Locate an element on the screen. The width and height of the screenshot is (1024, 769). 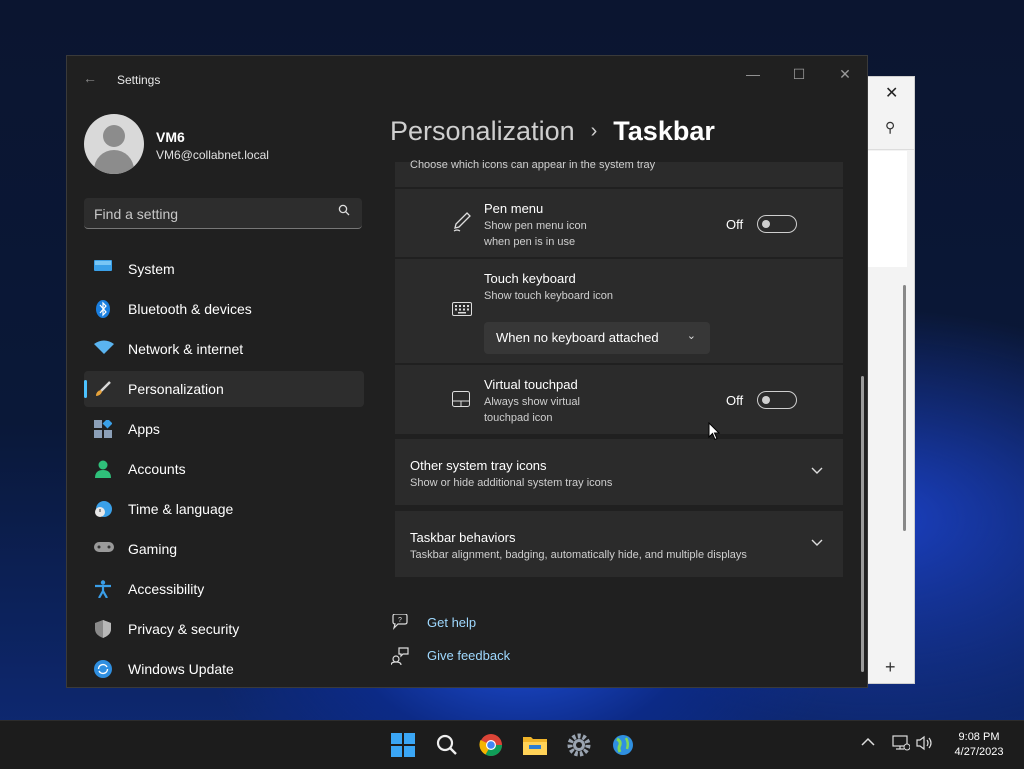
feedback-icon is located at coordinates (400, 657).